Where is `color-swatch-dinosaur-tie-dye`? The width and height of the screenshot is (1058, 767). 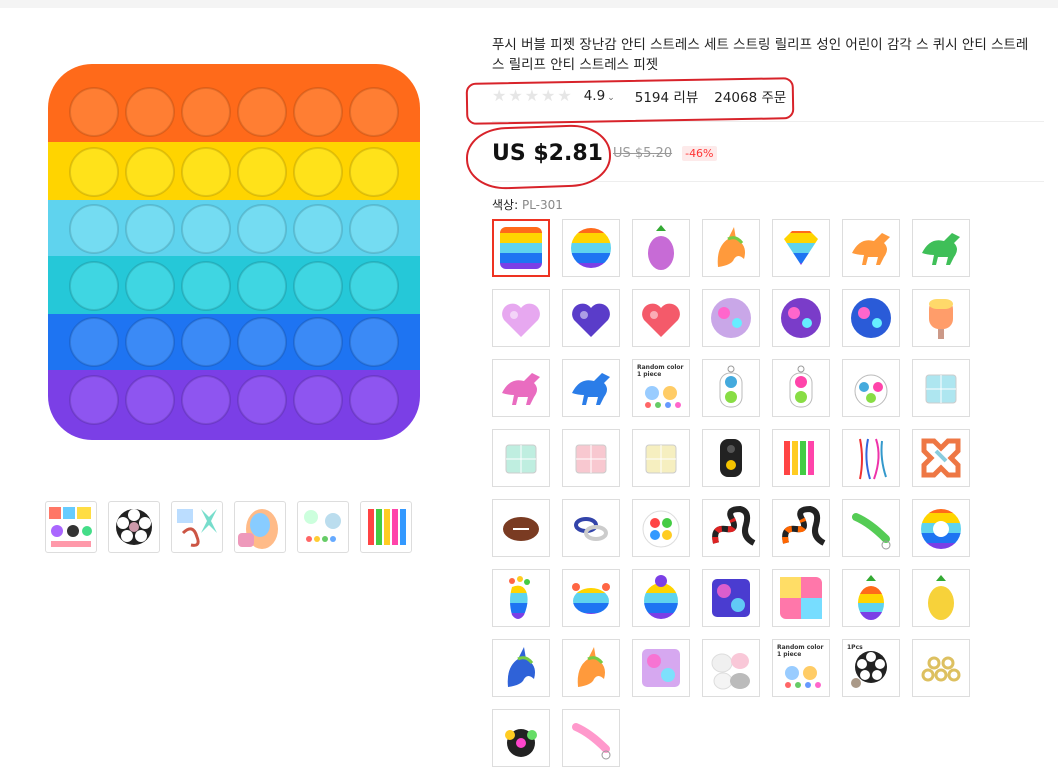 color-swatch-dinosaur-tie-dye is located at coordinates (521, 388).